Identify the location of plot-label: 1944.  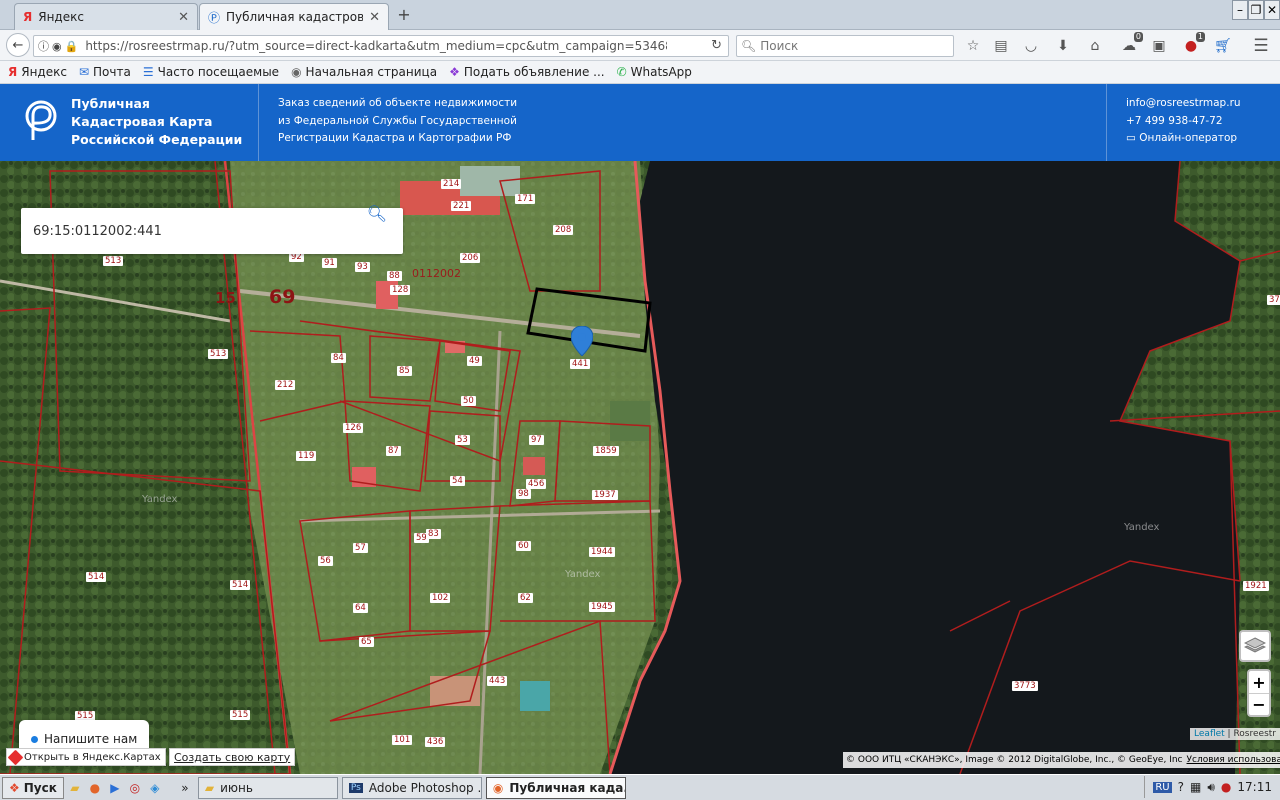
(602, 552).